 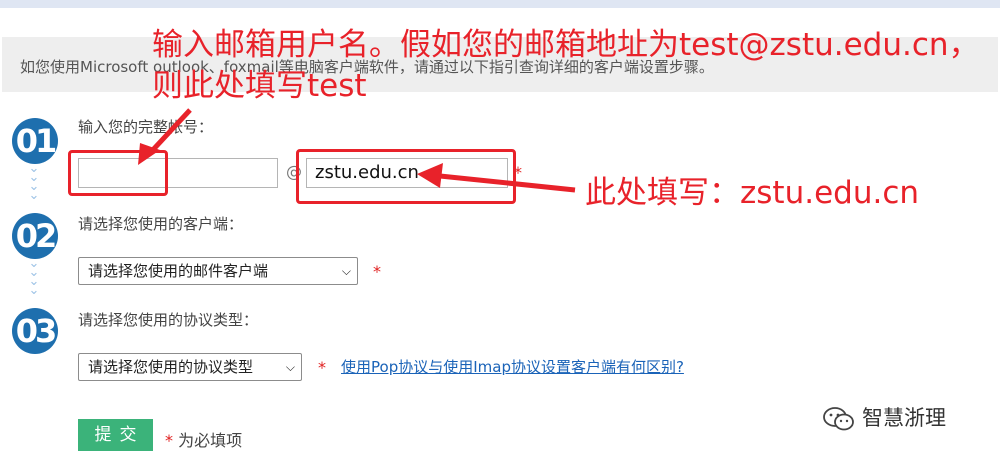 What do you see at coordinates (507, 183) in the screenshot?
I see `arrow-to-domain` at bounding box center [507, 183].